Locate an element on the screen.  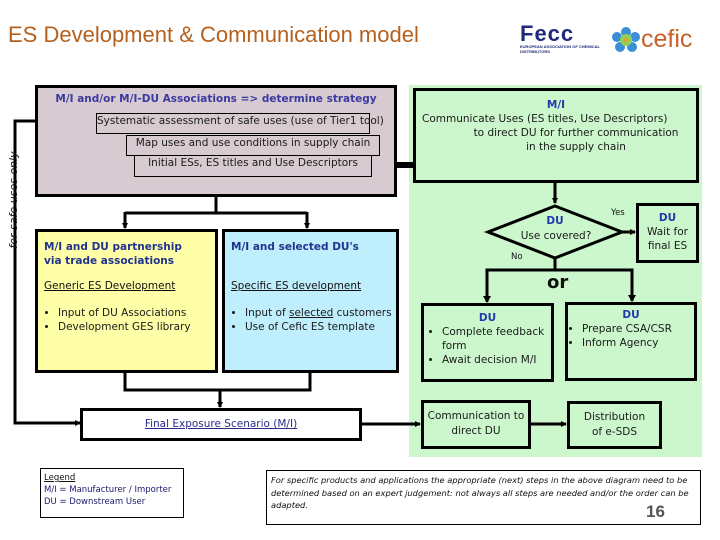
wait-for-final-es-box: DU Wait for final ES is located at coordinates (667, 233).